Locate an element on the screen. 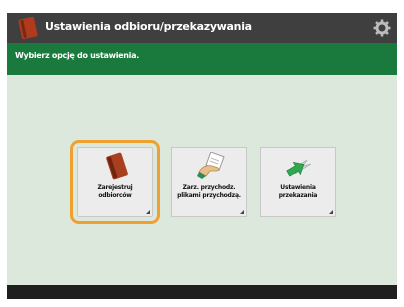 The height and width of the screenshot is (307, 404). forward-settings-button: Ustawienia przekazania is located at coordinates (298, 182).